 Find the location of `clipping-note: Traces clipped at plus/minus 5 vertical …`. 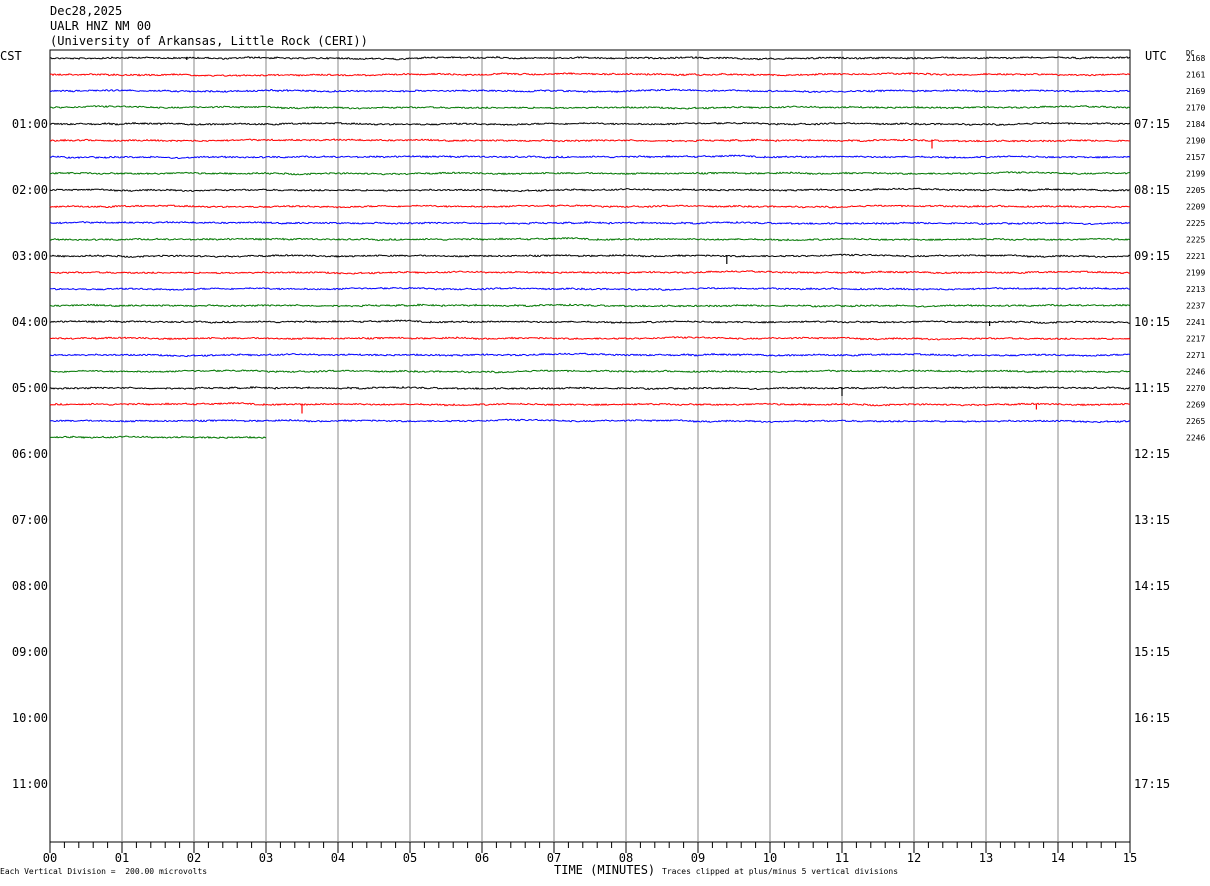

clipping-note: Traces clipped at plus/minus 5 vertical … is located at coordinates (780, 871).